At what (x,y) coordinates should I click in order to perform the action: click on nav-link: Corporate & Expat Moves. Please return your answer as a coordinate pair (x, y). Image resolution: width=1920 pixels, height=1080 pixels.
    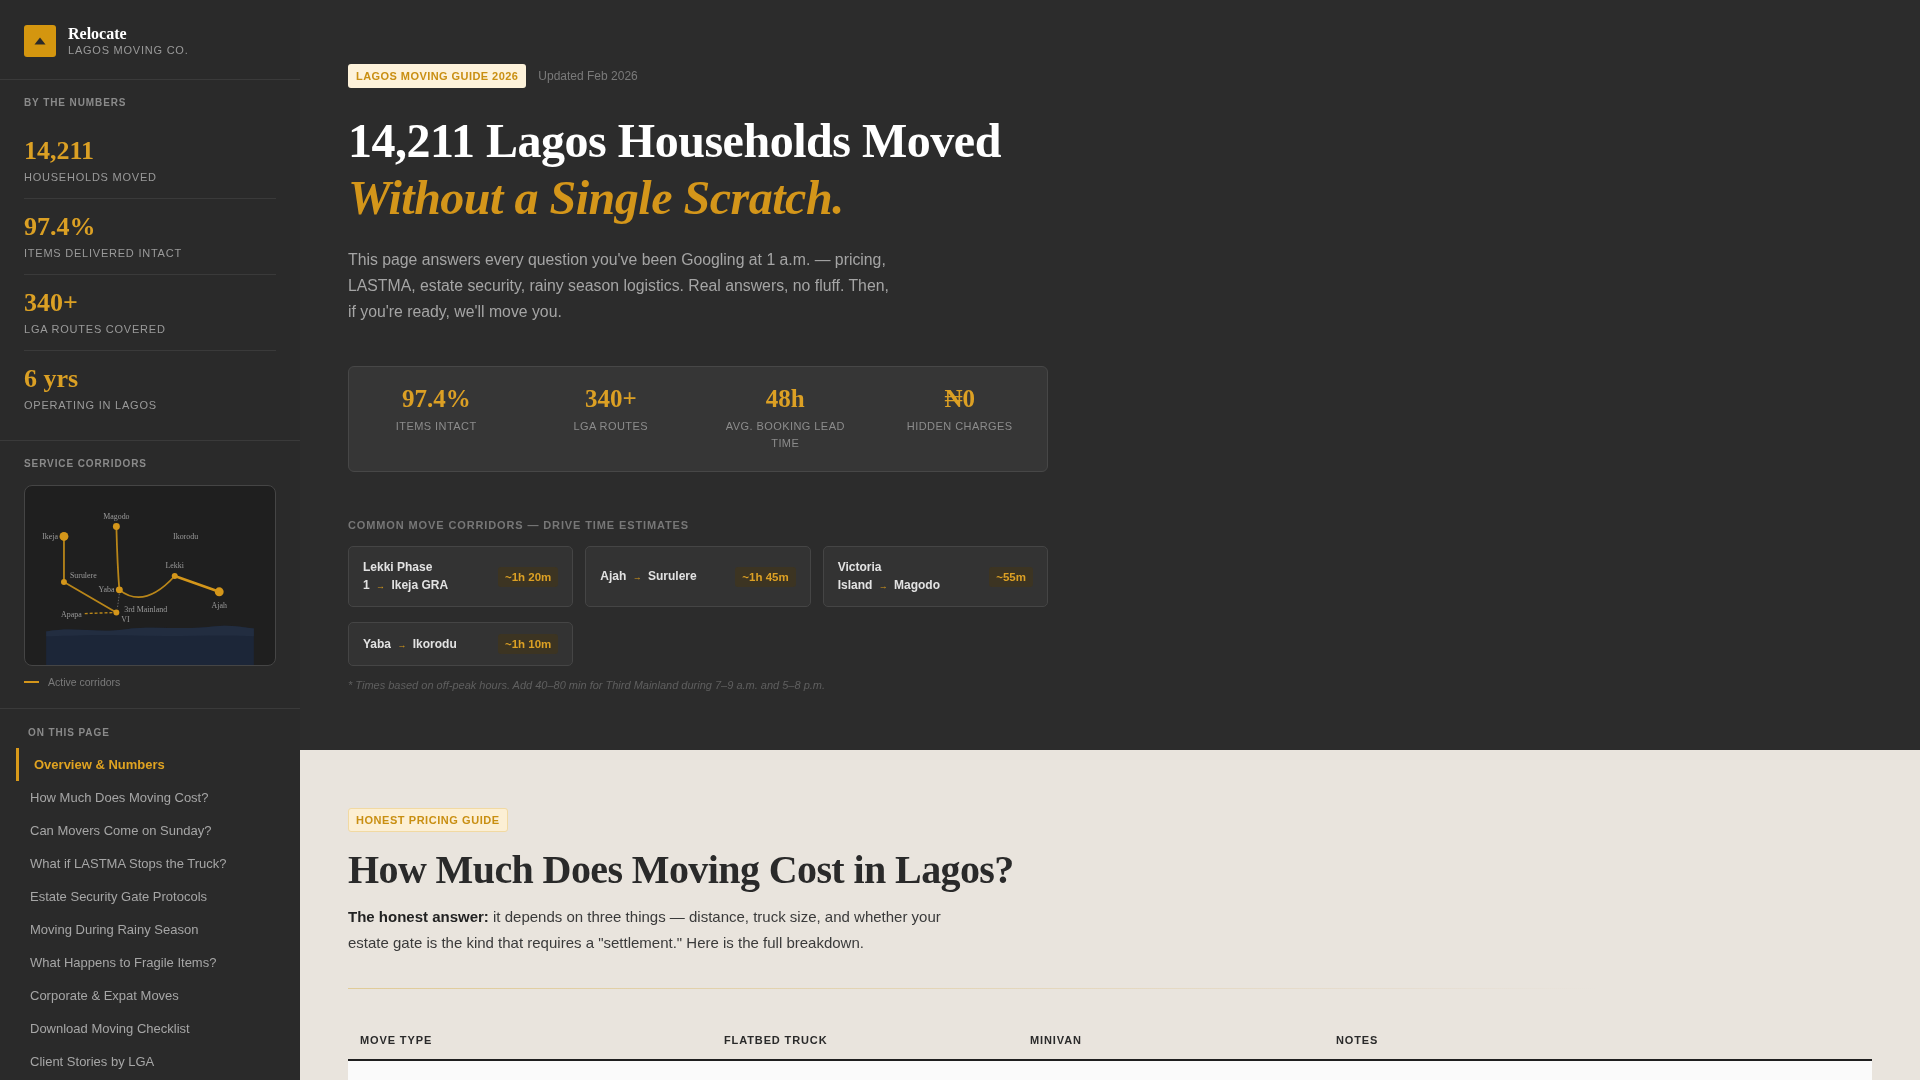
    Looking at the image, I should click on (103, 995).